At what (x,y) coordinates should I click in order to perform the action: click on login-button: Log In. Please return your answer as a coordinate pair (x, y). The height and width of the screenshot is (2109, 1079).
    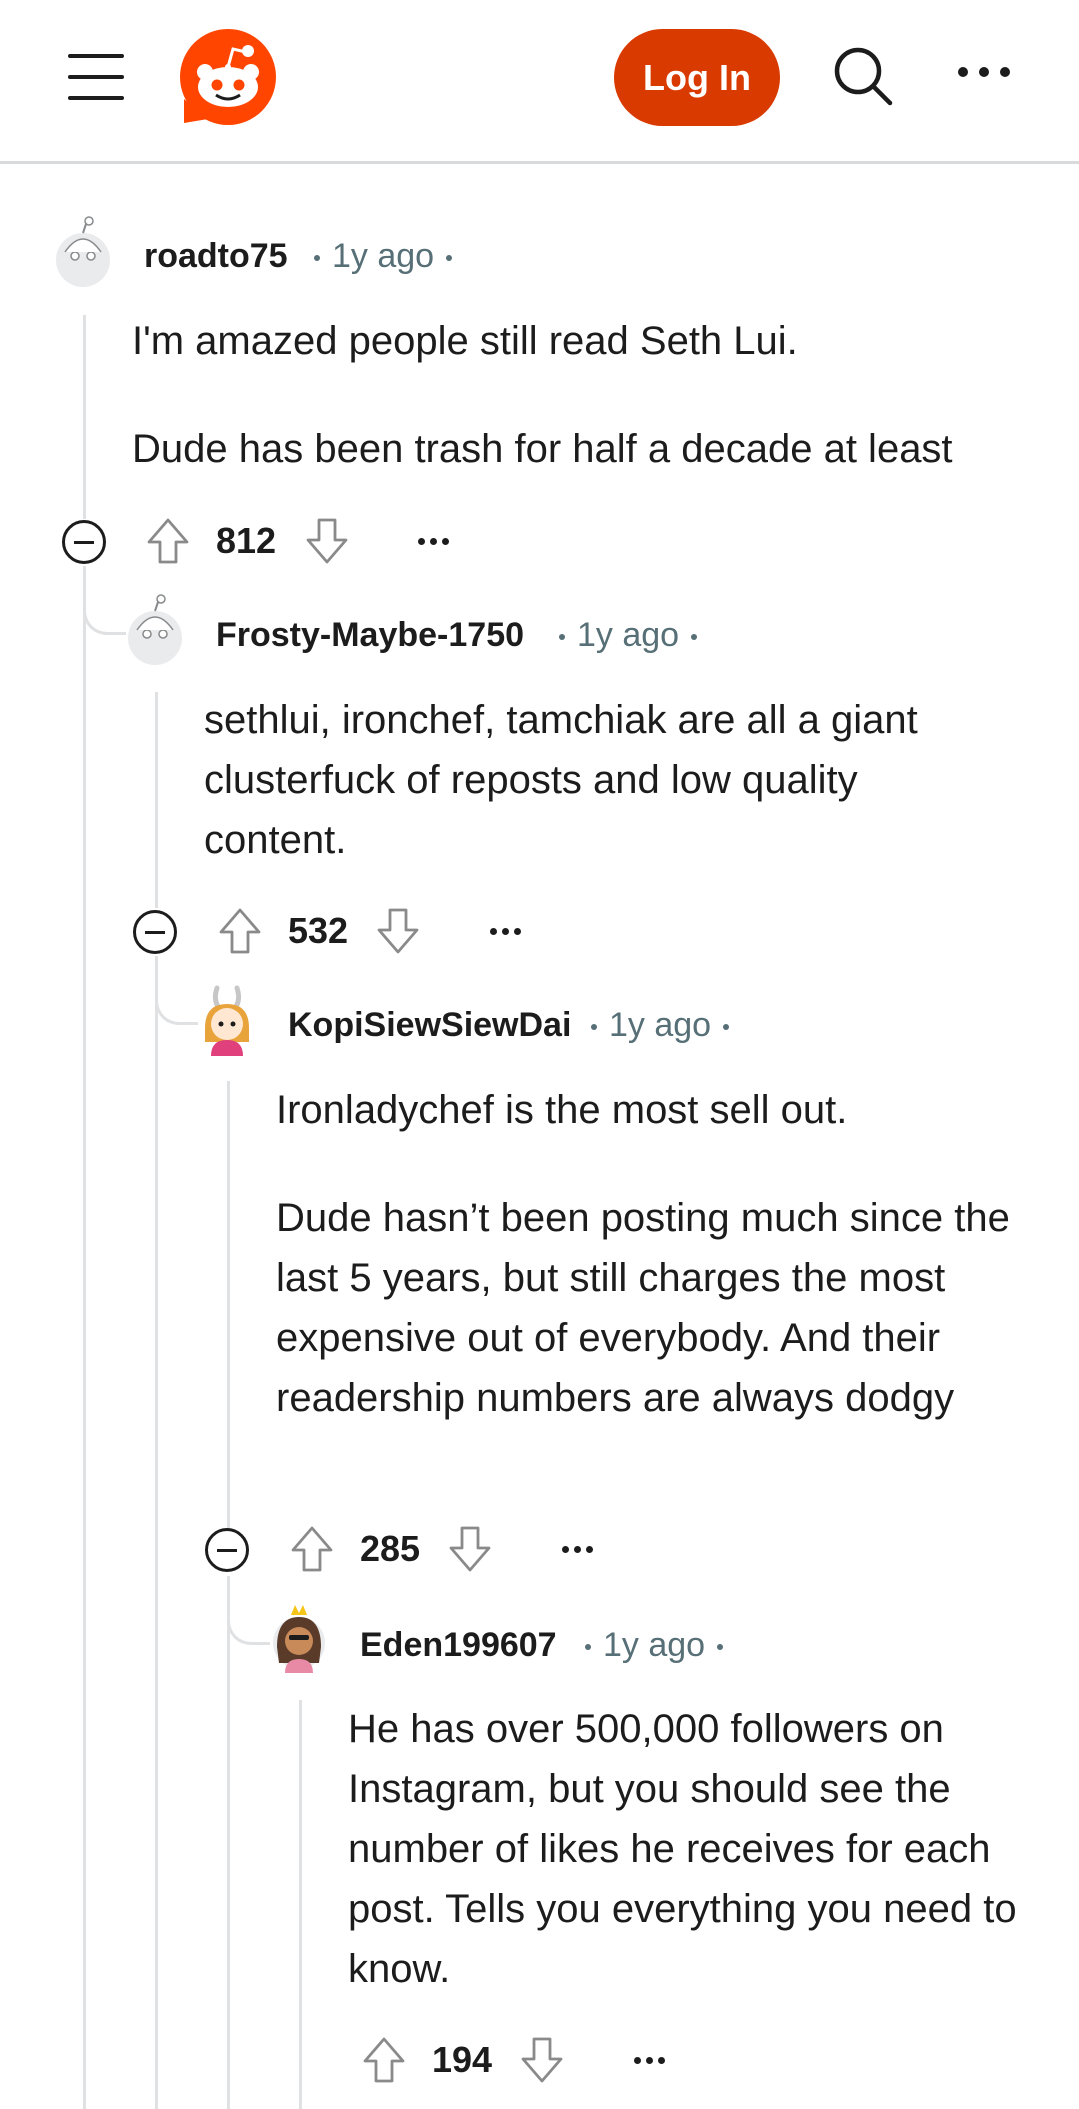
    Looking at the image, I should click on (697, 77).